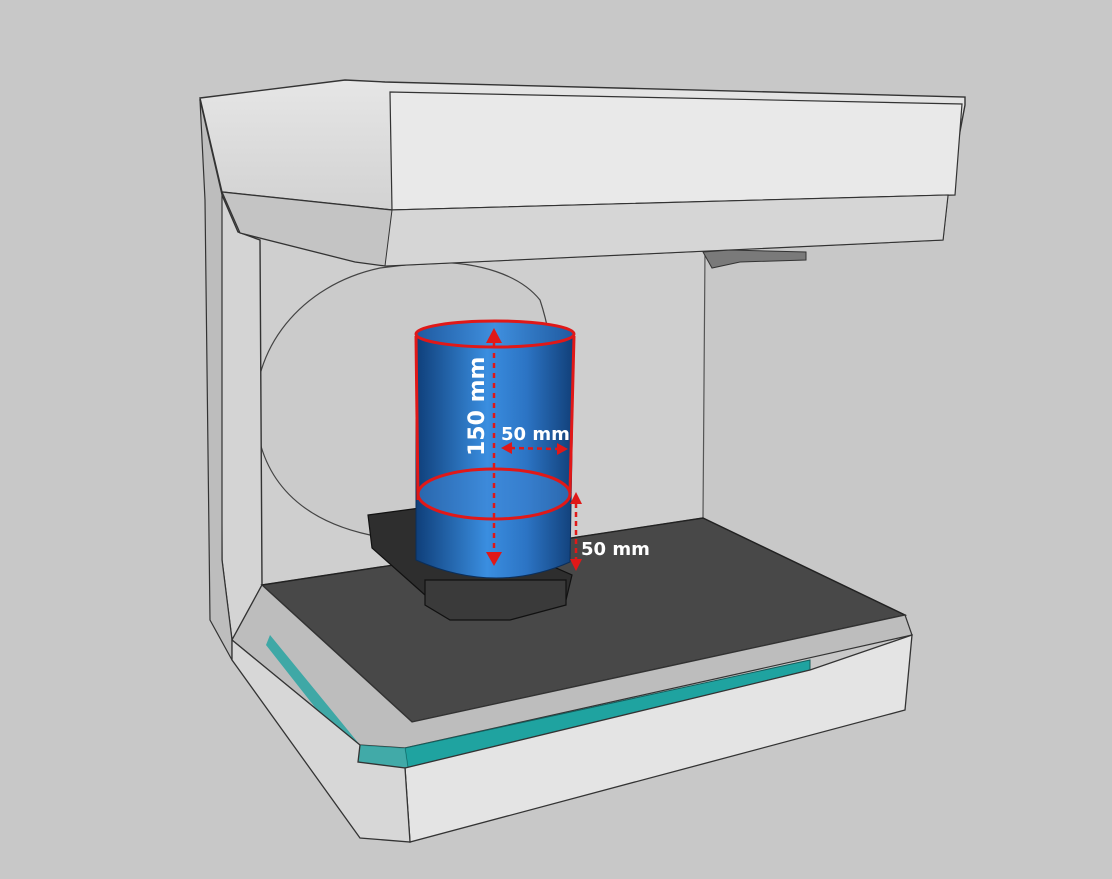 This screenshot has height=879, width=1112. Describe the element at coordinates (754, 259) in the screenshot. I see `sensor-nub` at that location.